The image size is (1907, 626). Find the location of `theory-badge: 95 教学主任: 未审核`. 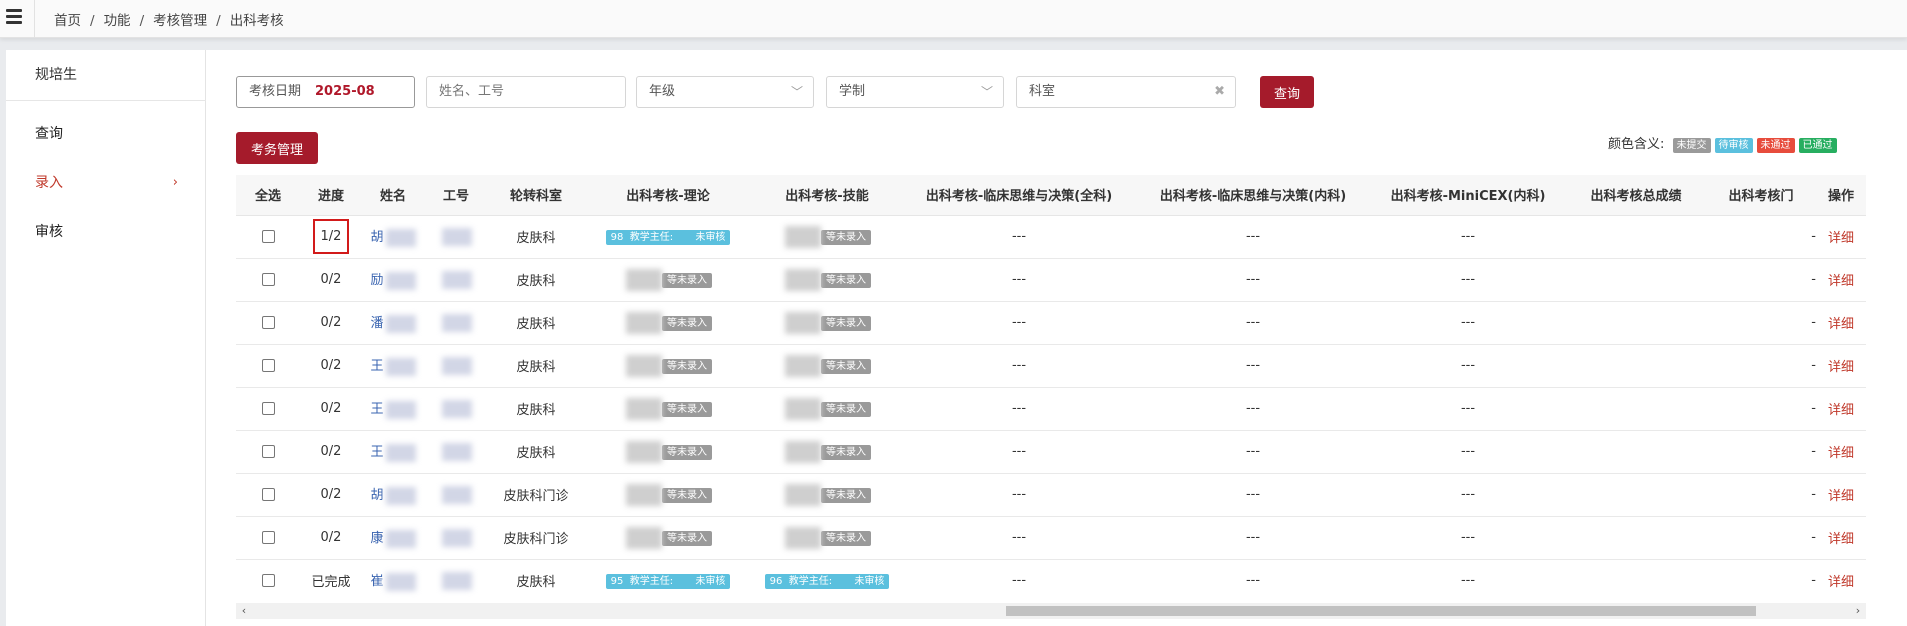

theory-badge: 95 教学主任: 未审核 is located at coordinates (668, 581).